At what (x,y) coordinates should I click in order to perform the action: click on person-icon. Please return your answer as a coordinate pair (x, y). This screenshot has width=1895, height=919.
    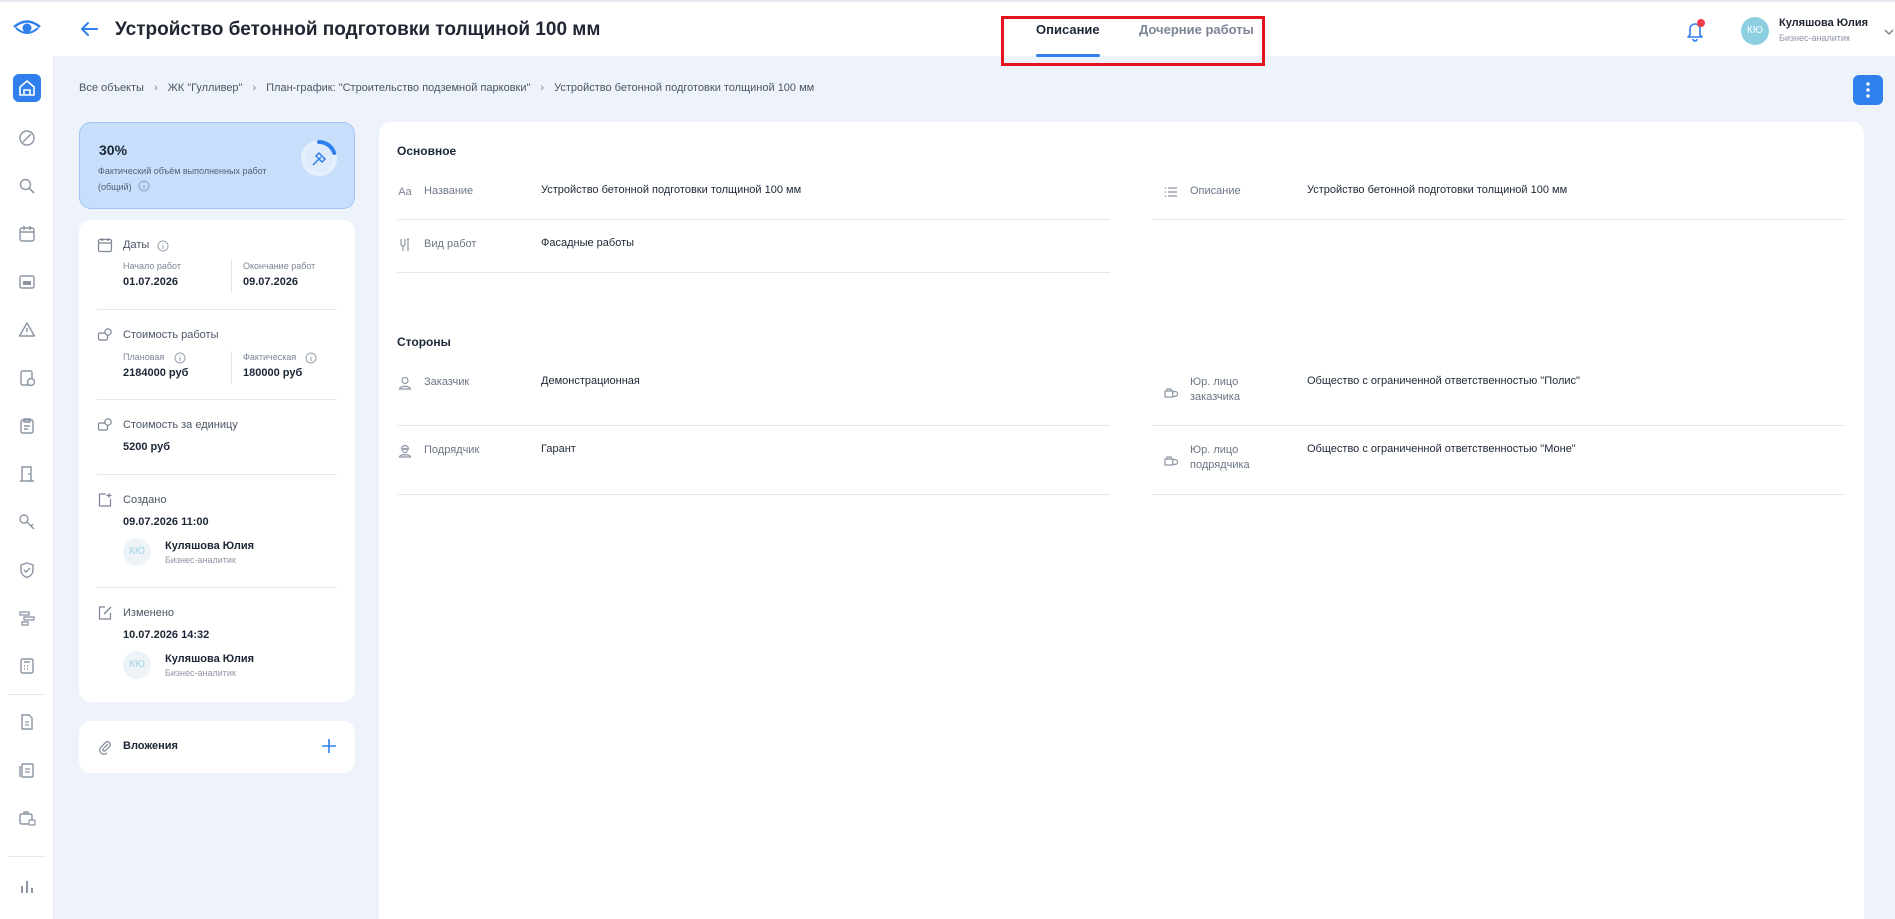
    Looking at the image, I should click on (405, 383).